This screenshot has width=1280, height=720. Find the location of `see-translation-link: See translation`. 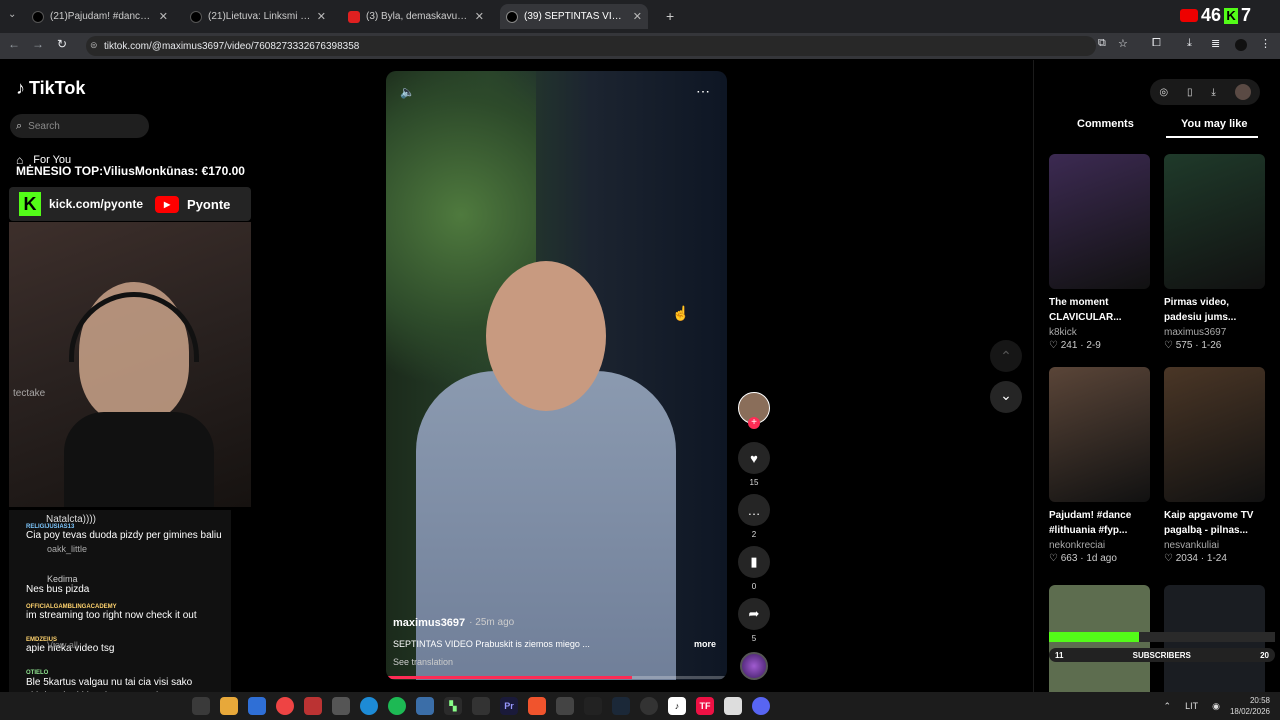

see-translation-link: See translation is located at coordinates (423, 662).